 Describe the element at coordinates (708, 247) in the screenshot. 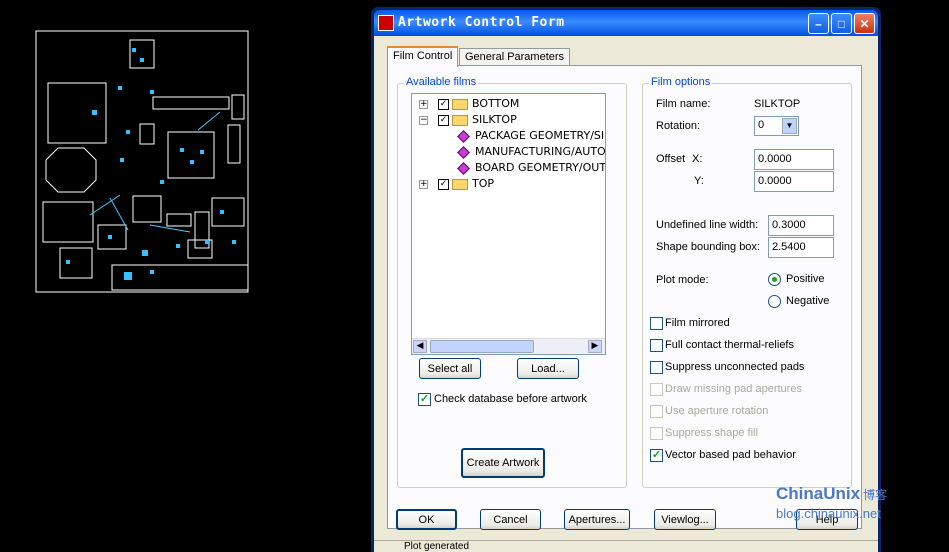

I see `shape-bounding-box-label: Shape bounding box:` at that location.